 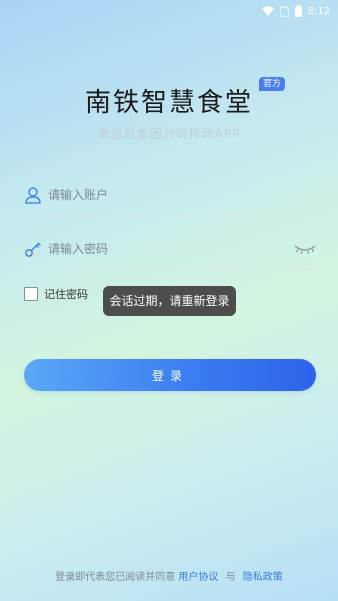 What do you see at coordinates (263, 577) in the screenshot?
I see `privacy-policy-link: 隐私政策` at bounding box center [263, 577].